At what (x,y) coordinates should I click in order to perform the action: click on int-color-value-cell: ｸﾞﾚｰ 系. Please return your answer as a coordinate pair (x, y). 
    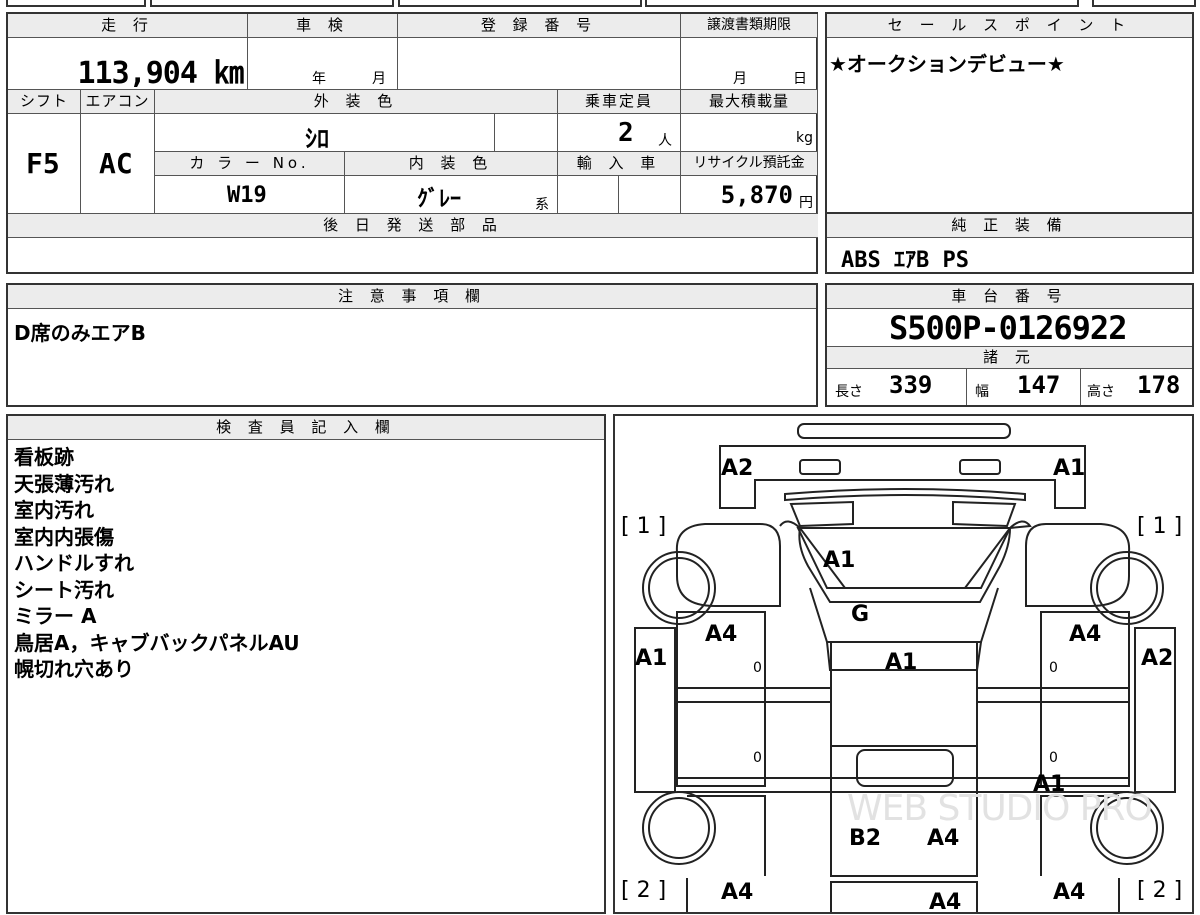
    Looking at the image, I should click on (451, 195).